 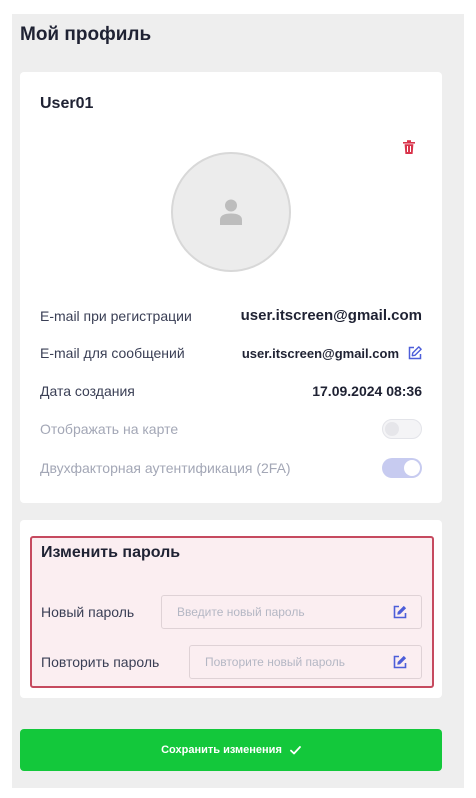 What do you see at coordinates (231, 392) in the screenshot?
I see `row-created-date: Дата создания 17.09.2024 08:36` at bounding box center [231, 392].